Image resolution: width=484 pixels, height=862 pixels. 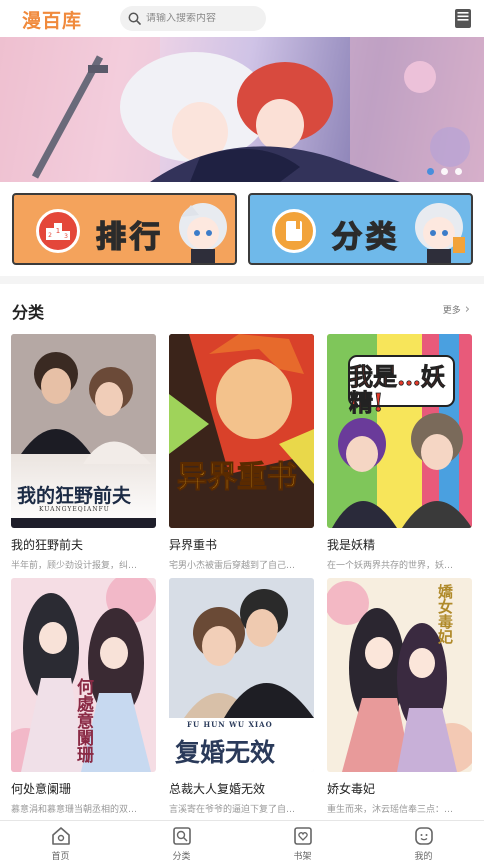 What do you see at coordinates (294, 231) in the screenshot?
I see `category-book-icon` at bounding box center [294, 231].